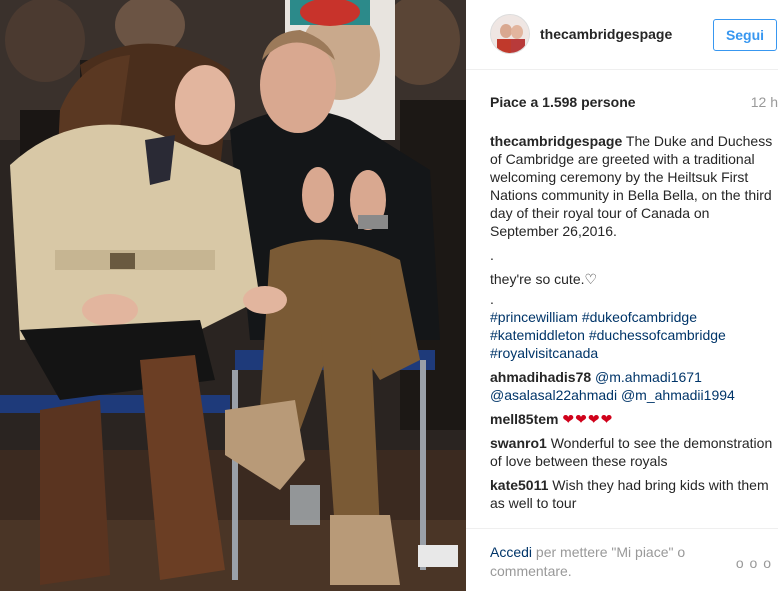  I want to click on mention: @m_ahmadii1994, so click(678, 395).